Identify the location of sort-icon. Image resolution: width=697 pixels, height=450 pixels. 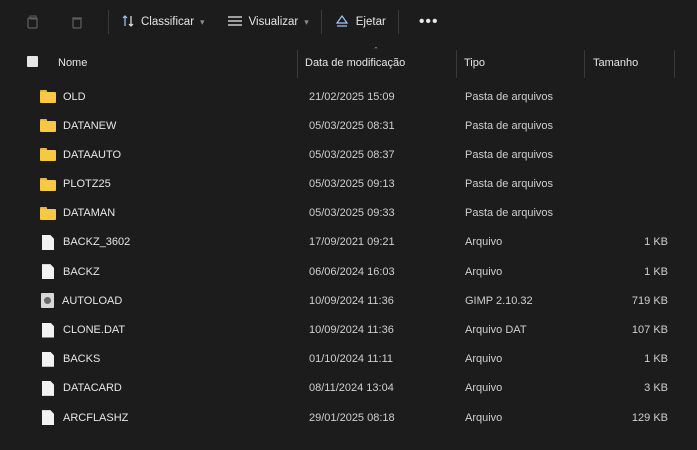
(128, 22).